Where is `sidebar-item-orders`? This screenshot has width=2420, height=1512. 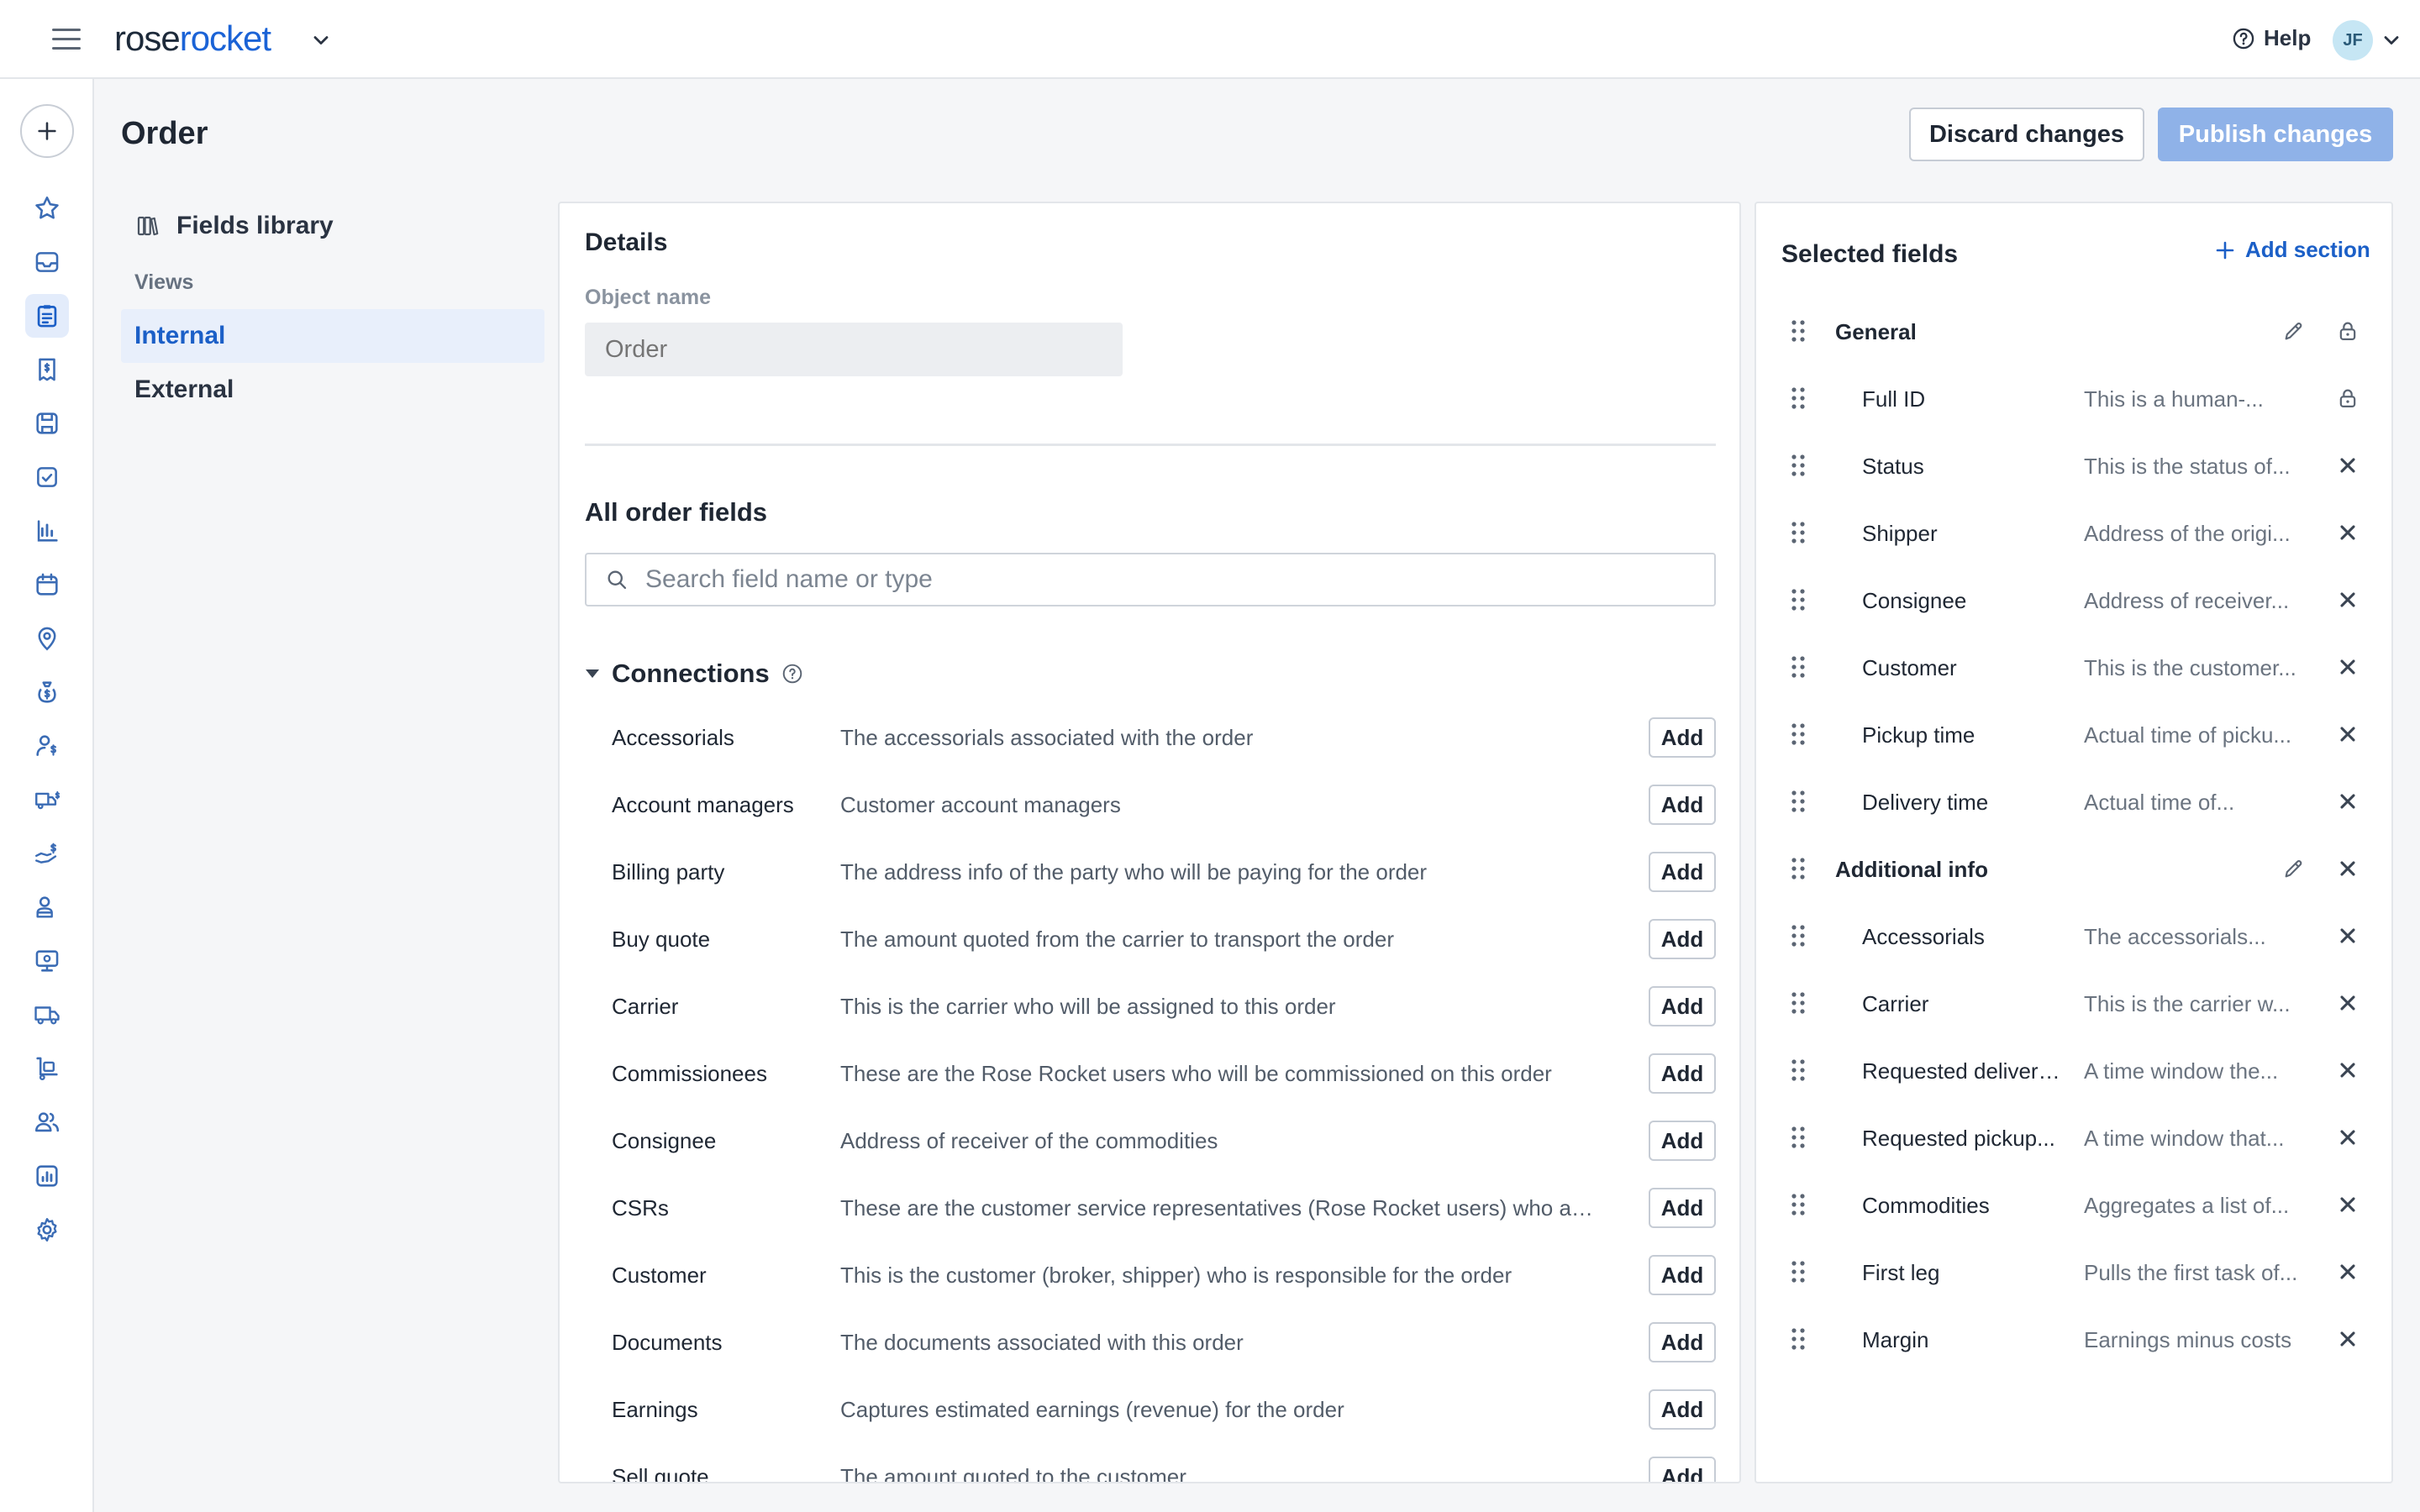
sidebar-item-orders is located at coordinates (47, 316).